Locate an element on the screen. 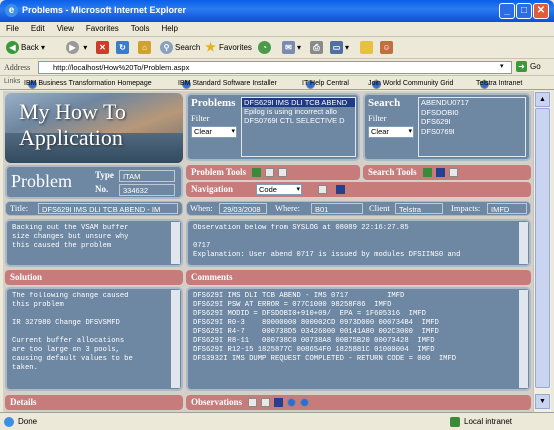  address-url: http://localhost/How%20To/Problem.aspx is located at coordinates (121, 67).